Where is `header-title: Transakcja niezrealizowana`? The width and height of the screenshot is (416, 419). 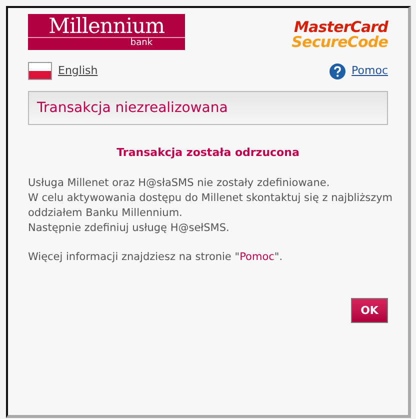
header-title: Transakcja niezrealizowana is located at coordinates (132, 108).